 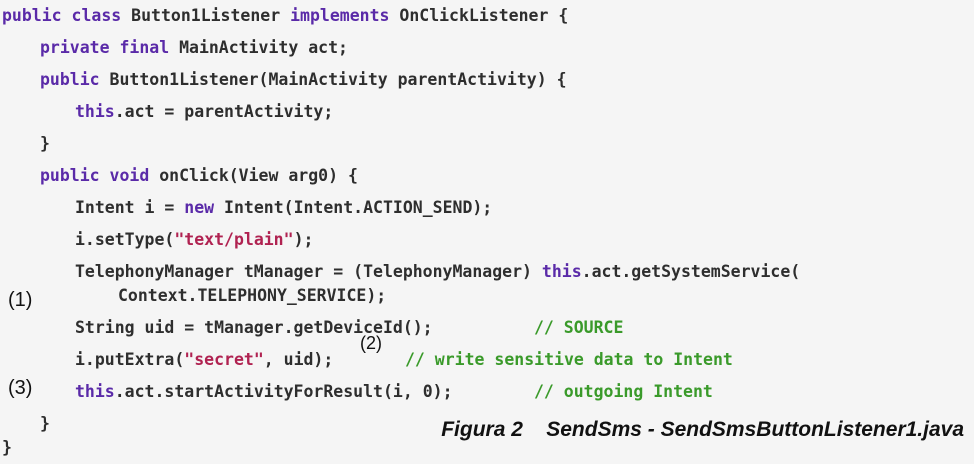 What do you see at coordinates (130, 359) in the screenshot?
I see `code-text: i.putExtra(` at bounding box center [130, 359].